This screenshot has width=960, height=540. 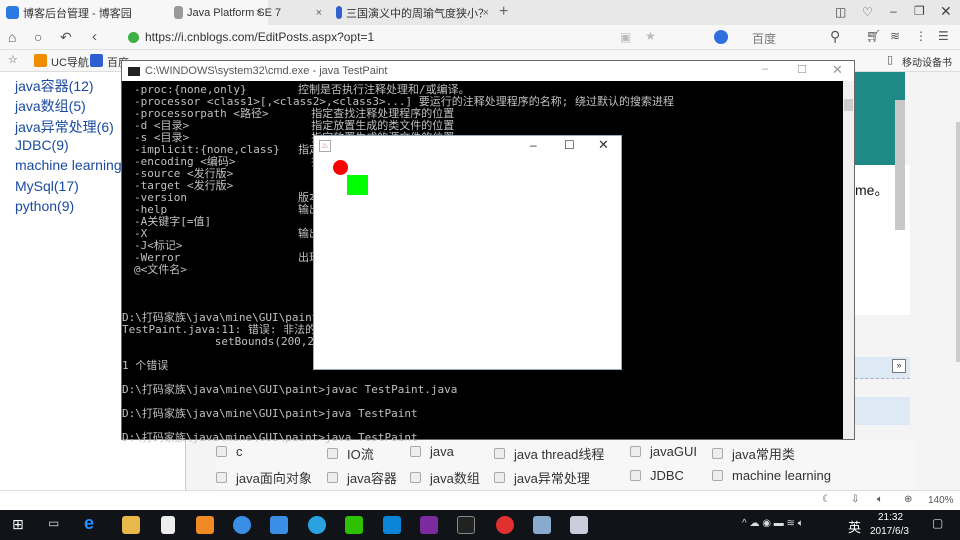 What do you see at coordinates (362, 477) in the screenshot?
I see `checkbox-java-container: java容器` at bounding box center [362, 477].